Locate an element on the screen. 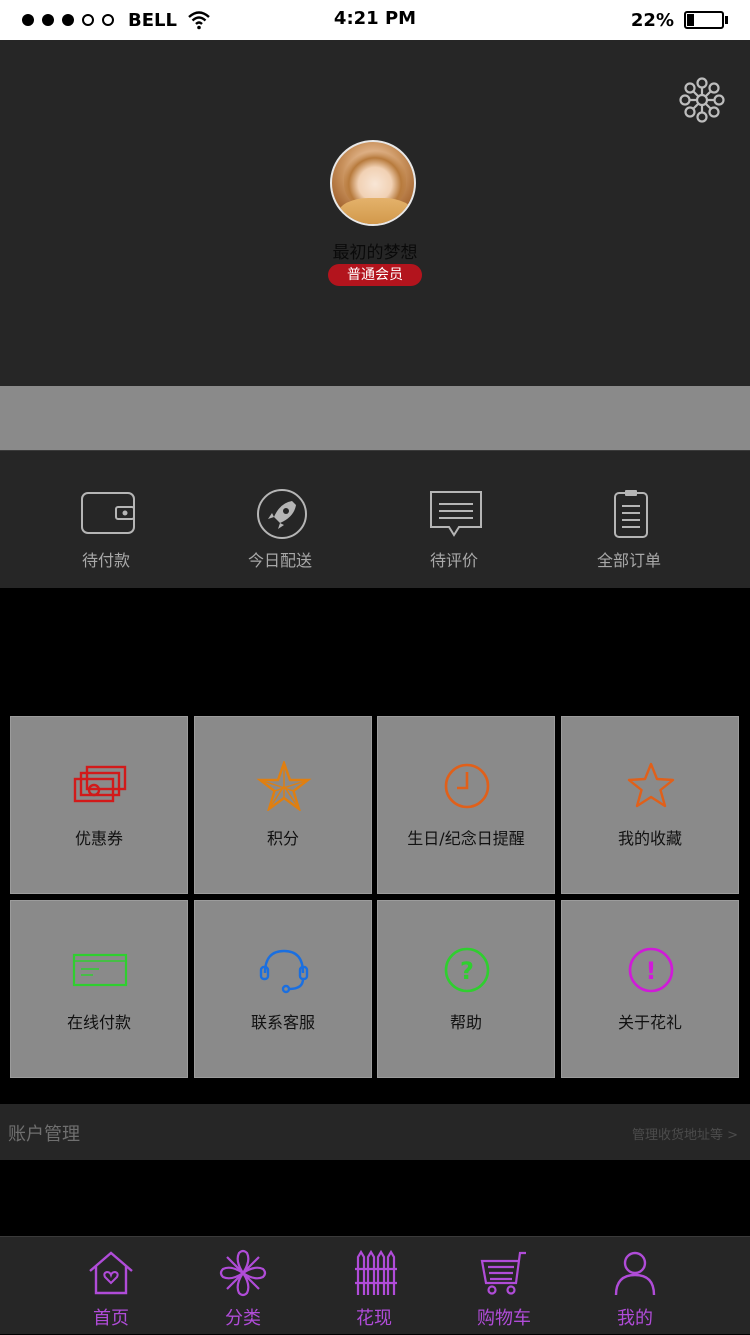 The image size is (750, 1335). tab-discover: 花现 is located at coordinates (374, 1286).